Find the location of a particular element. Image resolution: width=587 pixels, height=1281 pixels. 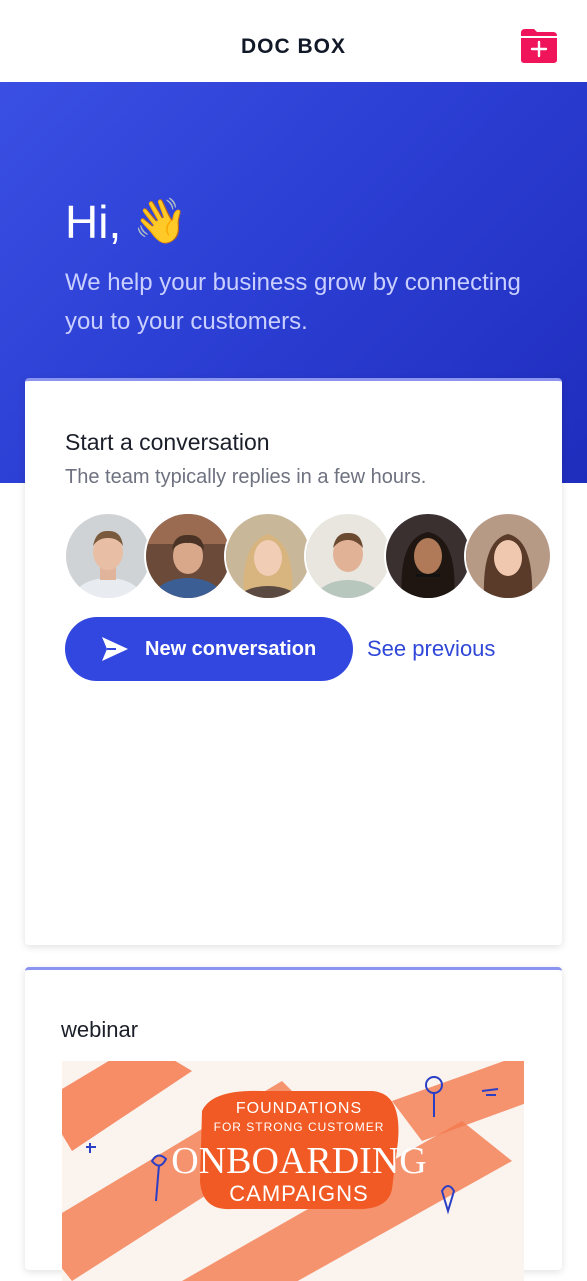

see-previous-link: See previous is located at coordinates (431, 649).